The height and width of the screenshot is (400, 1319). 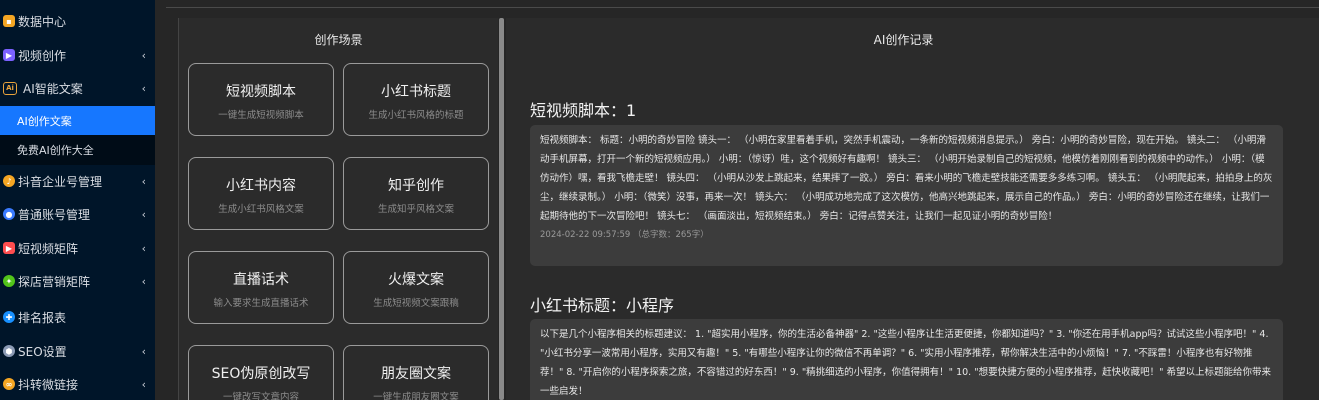 What do you see at coordinates (42, 351) in the screenshot?
I see `sidebar-item-label: SEO设置` at bounding box center [42, 351].